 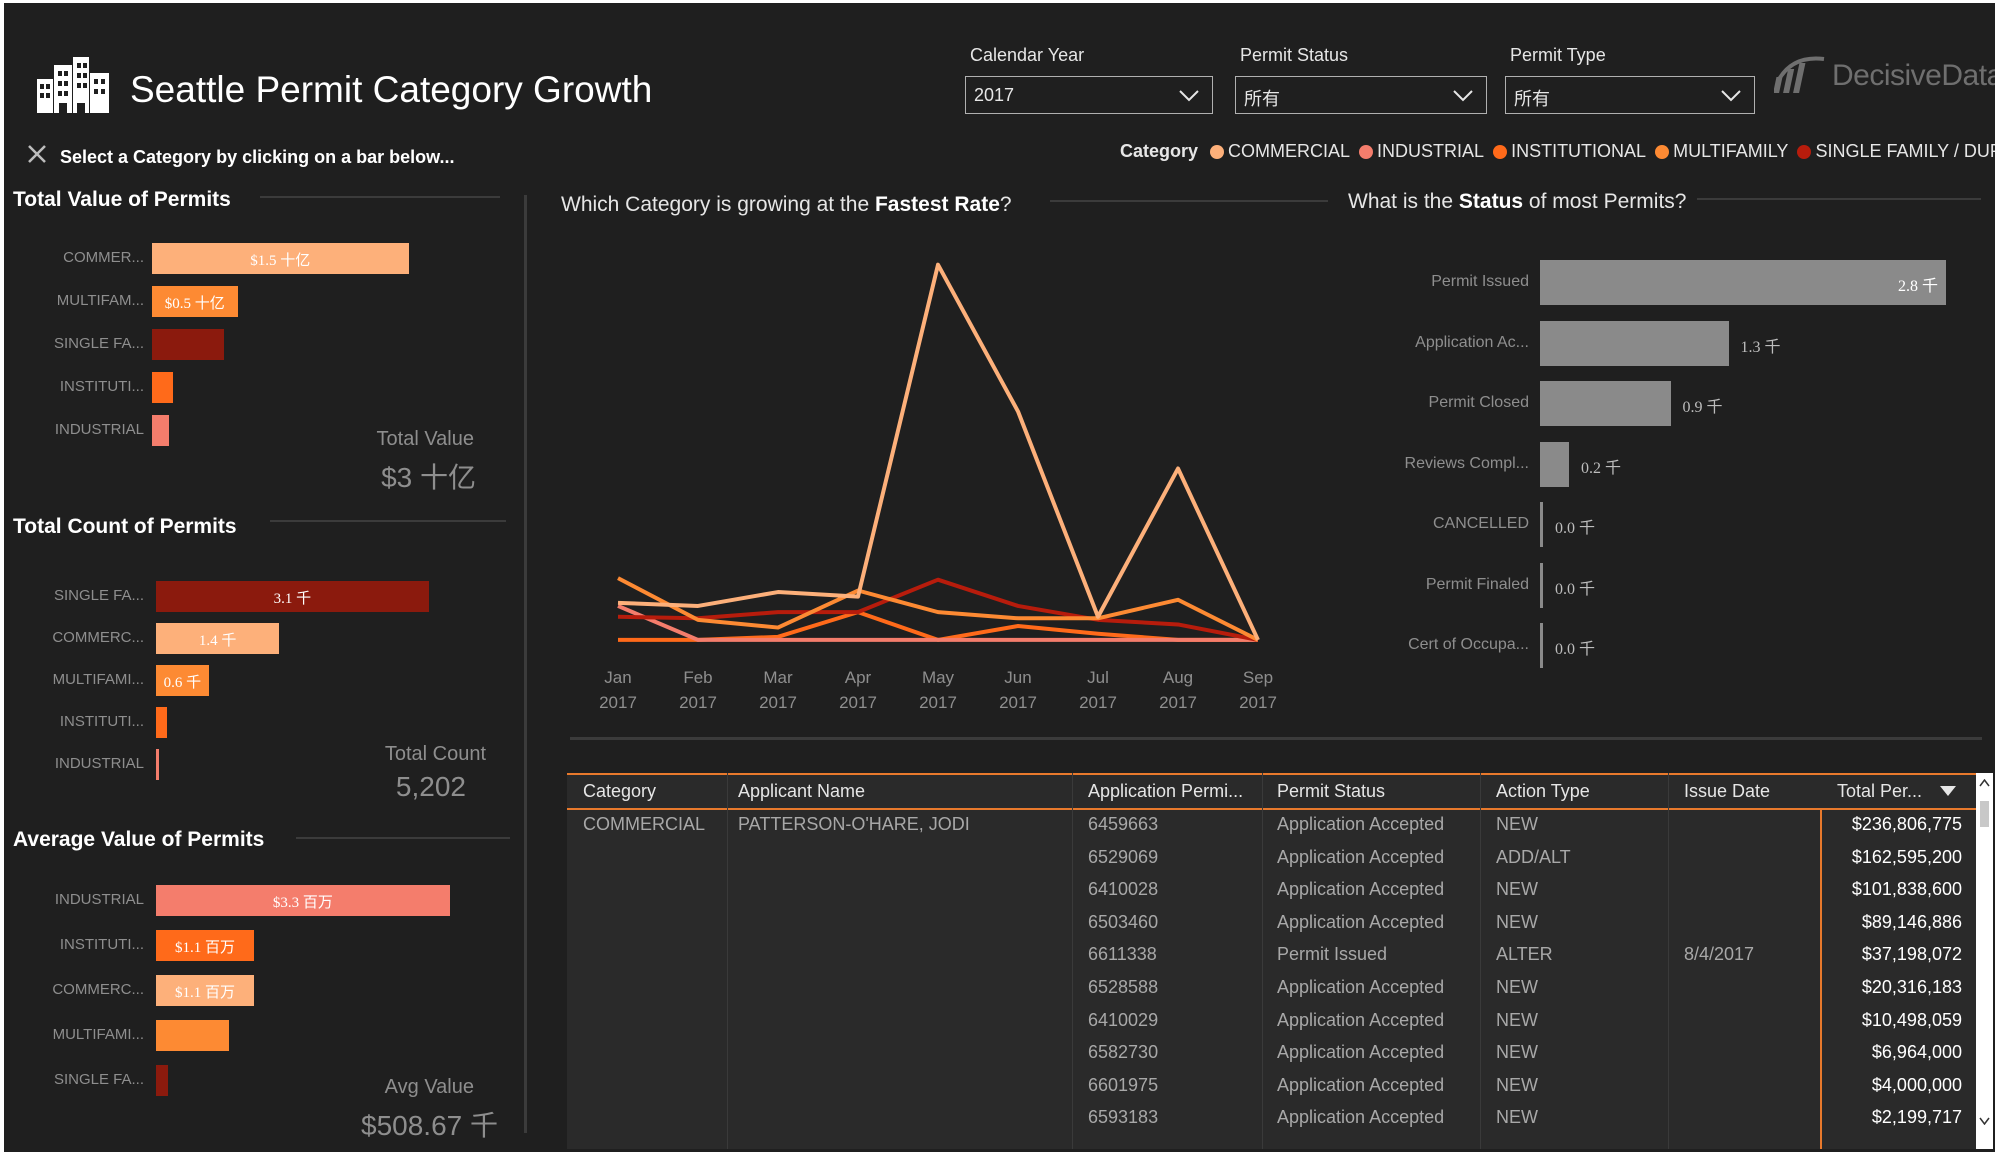 What do you see at coordinates (1331, 791) in the screenshot?
I see `column-header: Permit Status` at bounding box center [1331, 791].